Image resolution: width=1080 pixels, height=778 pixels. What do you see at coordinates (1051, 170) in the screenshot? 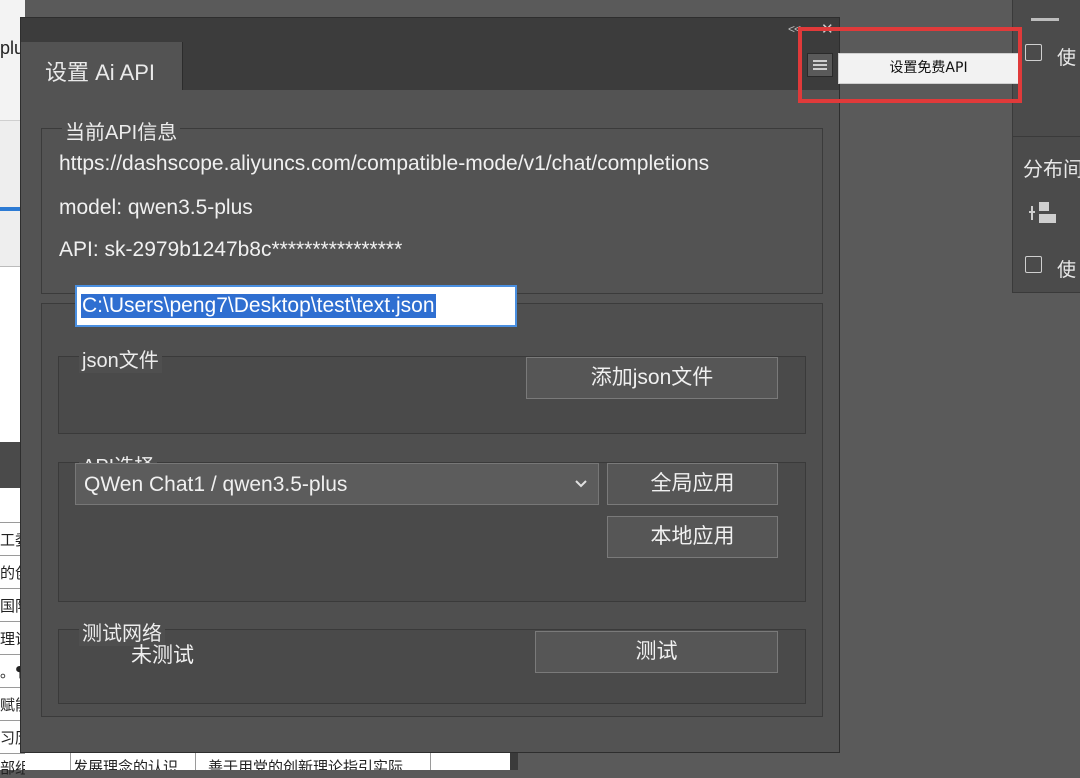
I see `background-section-label: 分布间` at bounding box center [1051, 170].